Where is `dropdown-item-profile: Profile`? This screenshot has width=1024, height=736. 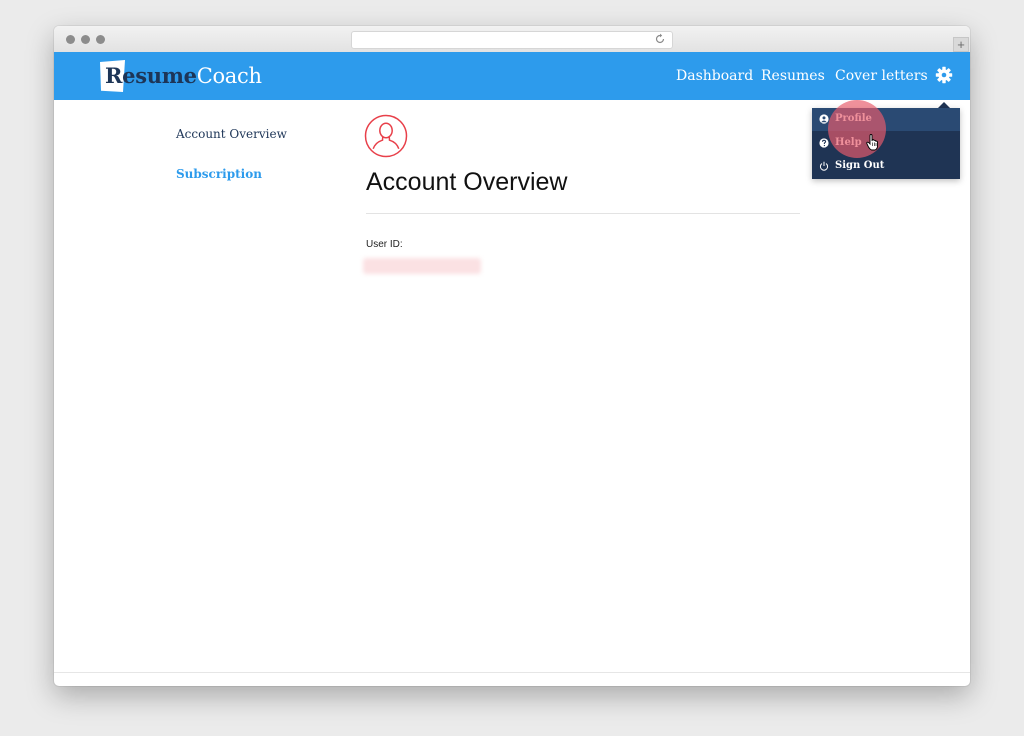
dropdown-item-profile: Profile is located at coordinates (886, 119).